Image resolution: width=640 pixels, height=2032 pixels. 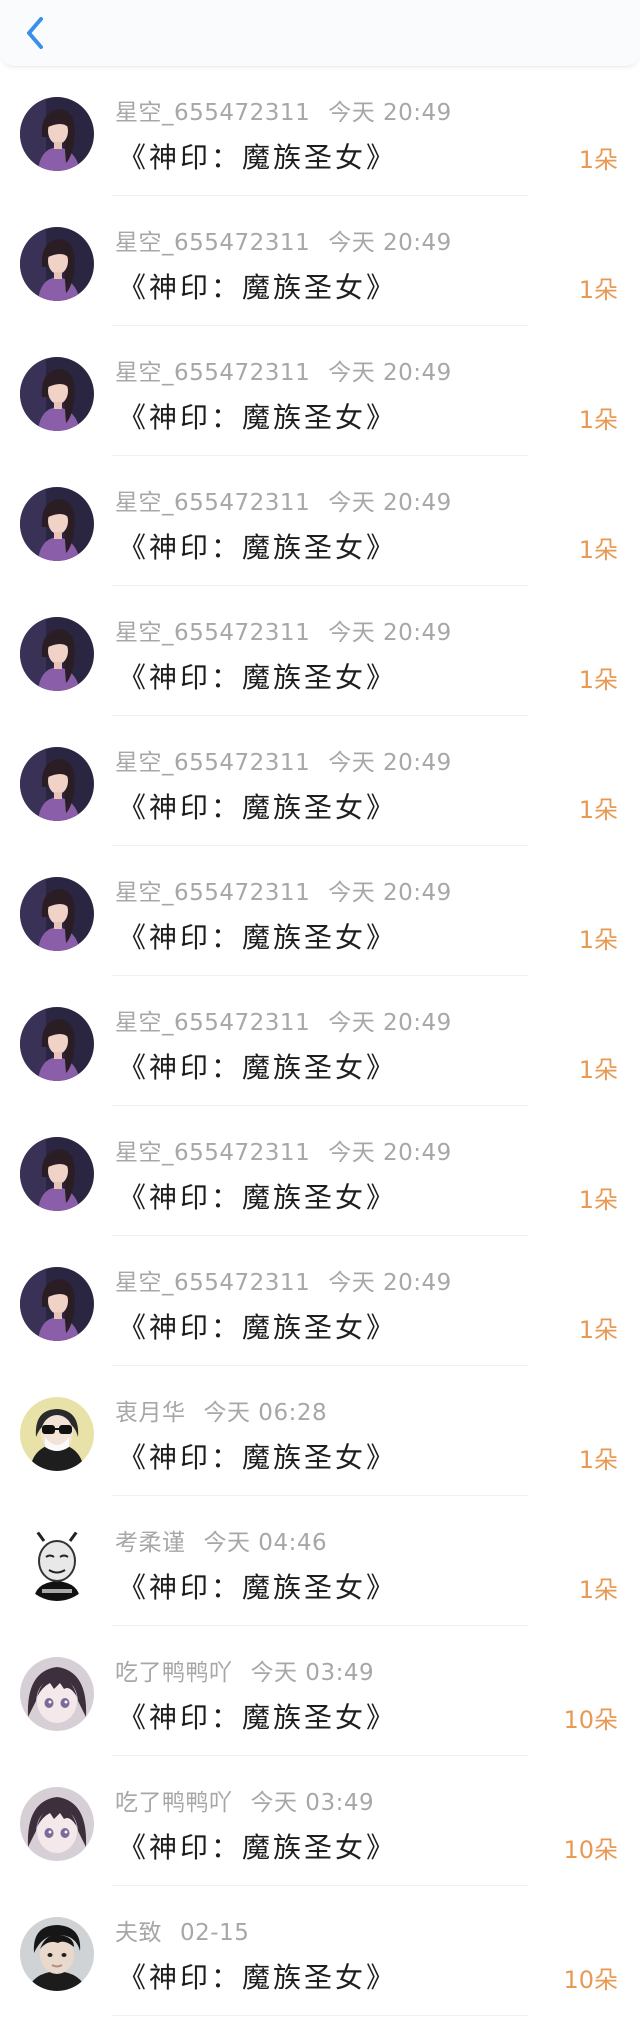 I want to click on sender-name: 考柔谨, so click(x=150, y=1543).